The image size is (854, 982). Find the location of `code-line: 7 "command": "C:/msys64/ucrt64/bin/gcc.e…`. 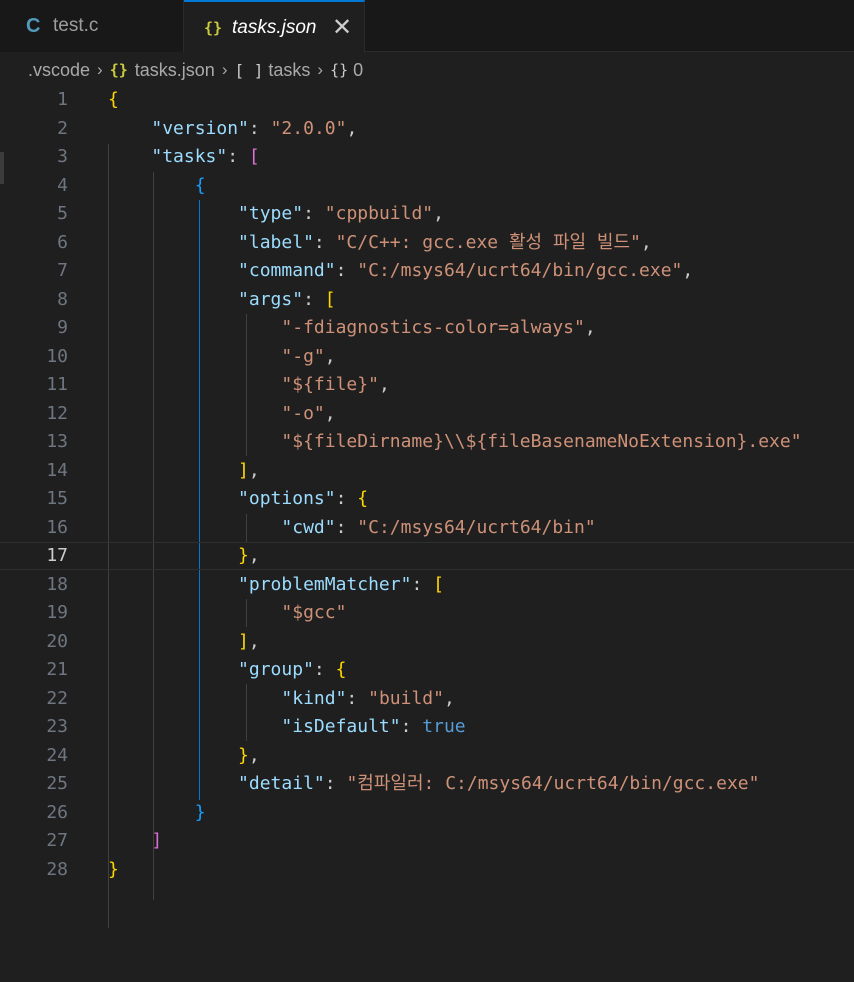

code-line: 7 "command": "C:/msys64/ucrt64/bin/gcc.e… is located at coordinates (427, 271).